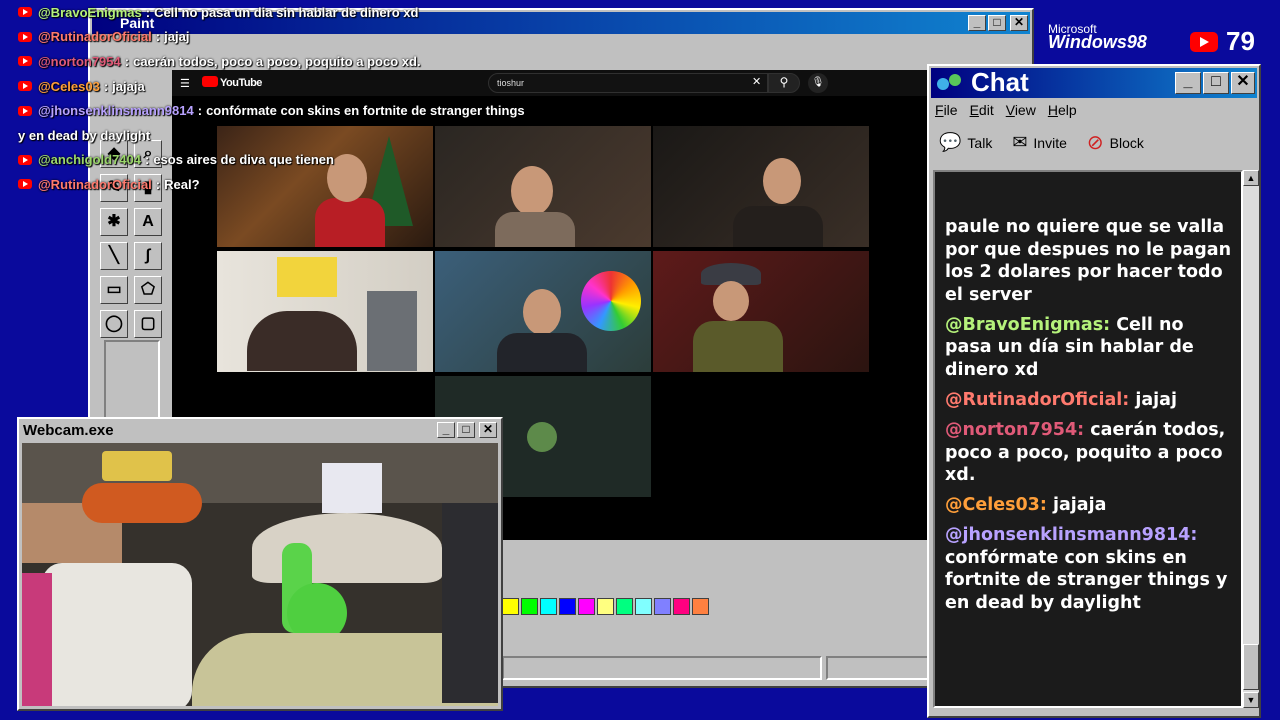 The width and height of the screenshot is (1280, 720). I want to click on overlay-chat-user: @RutinadorOficial, so click(95, 37).